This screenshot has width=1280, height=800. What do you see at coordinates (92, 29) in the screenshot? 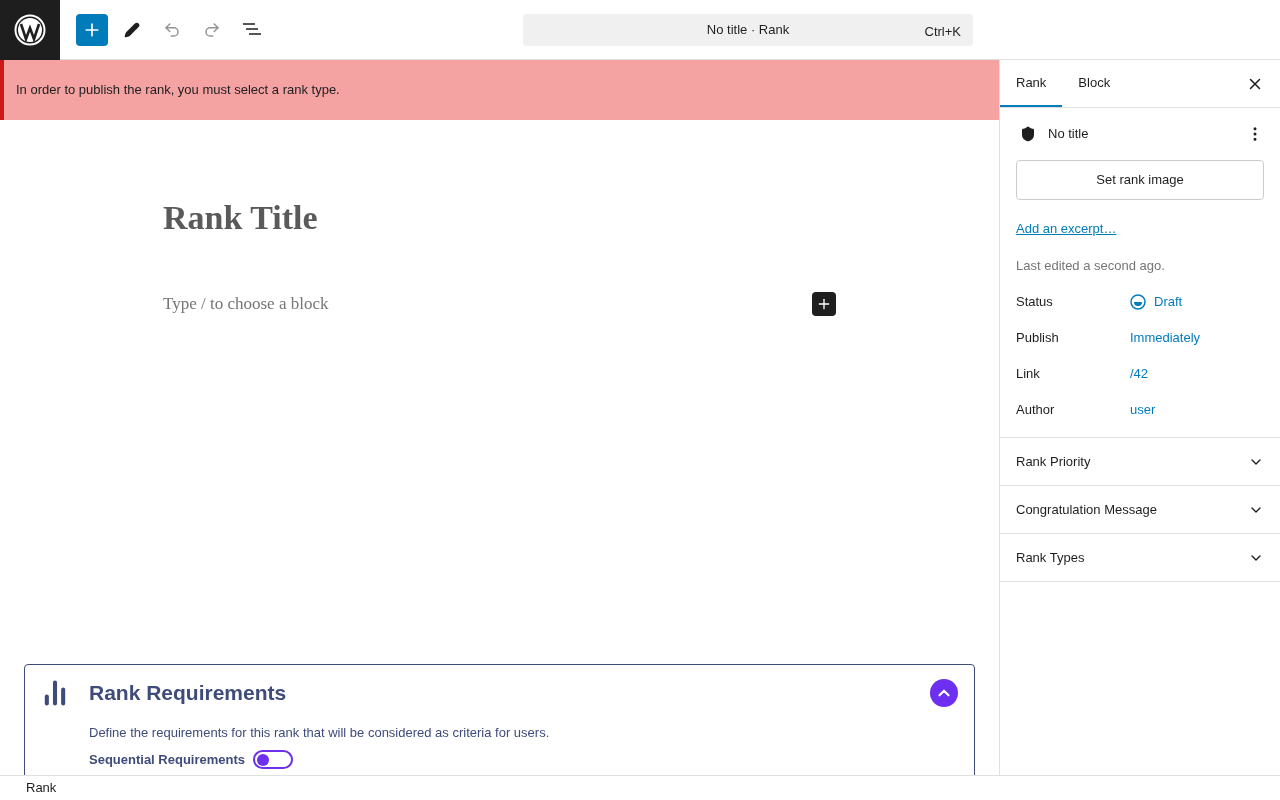
I see `add-block-button` at bounding box center [92, 29].